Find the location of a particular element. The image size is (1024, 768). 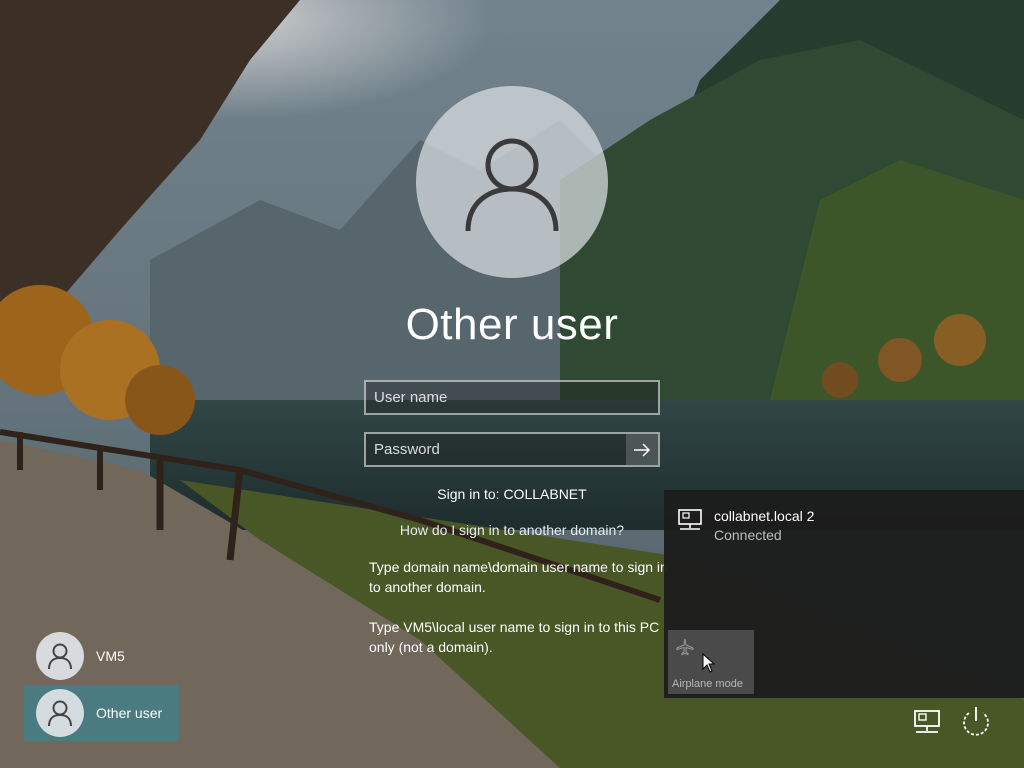

user-tile-vm5: VM5 is located at coordinates (101, 656).